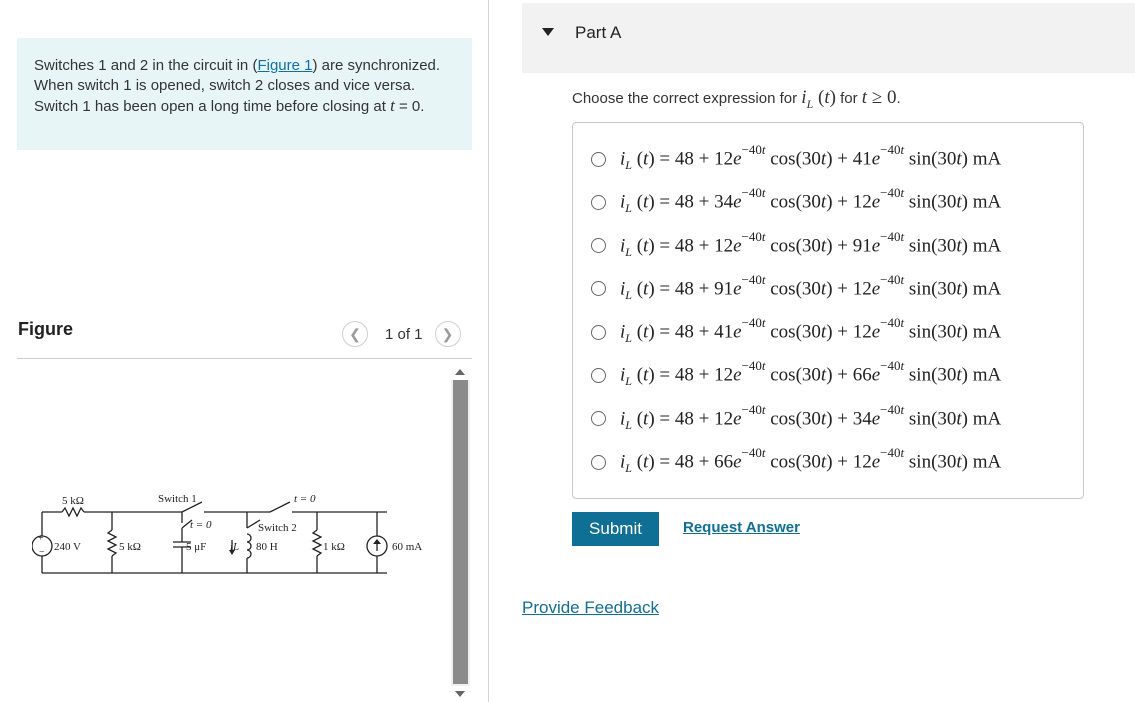 This screenshot has width=1135, height=702. Describe the element at coordinates (848, 98) in the screenshot. I see `question-mid: for` at that location.